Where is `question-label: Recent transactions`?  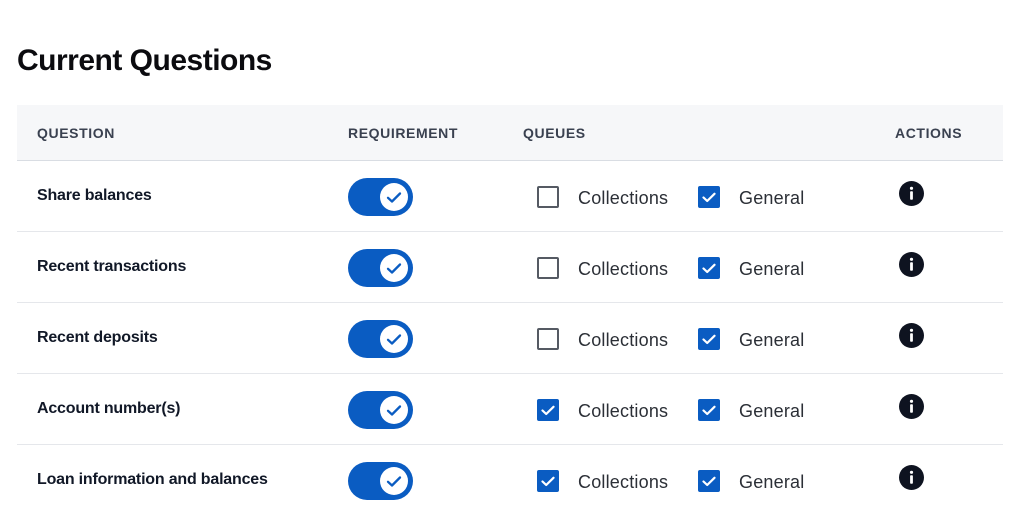
question-label: Recent transactions is located at coordinates (112, 266).